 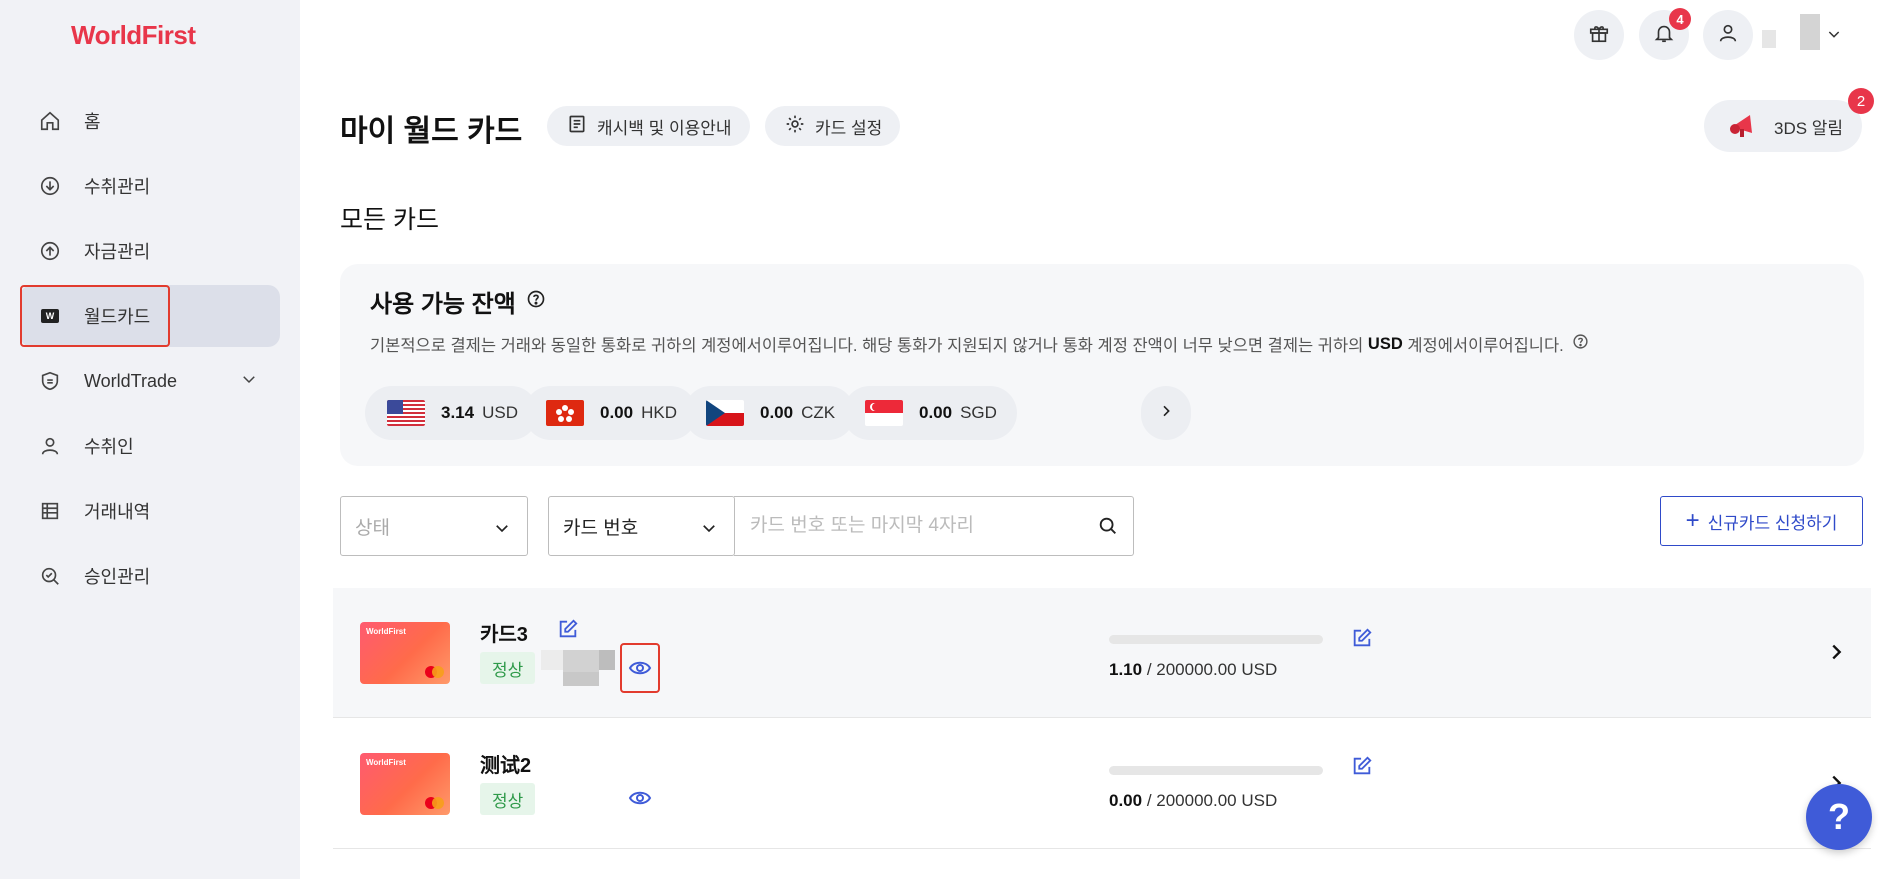 I want to click on currency-next-button, so click(x=1166, y=413).